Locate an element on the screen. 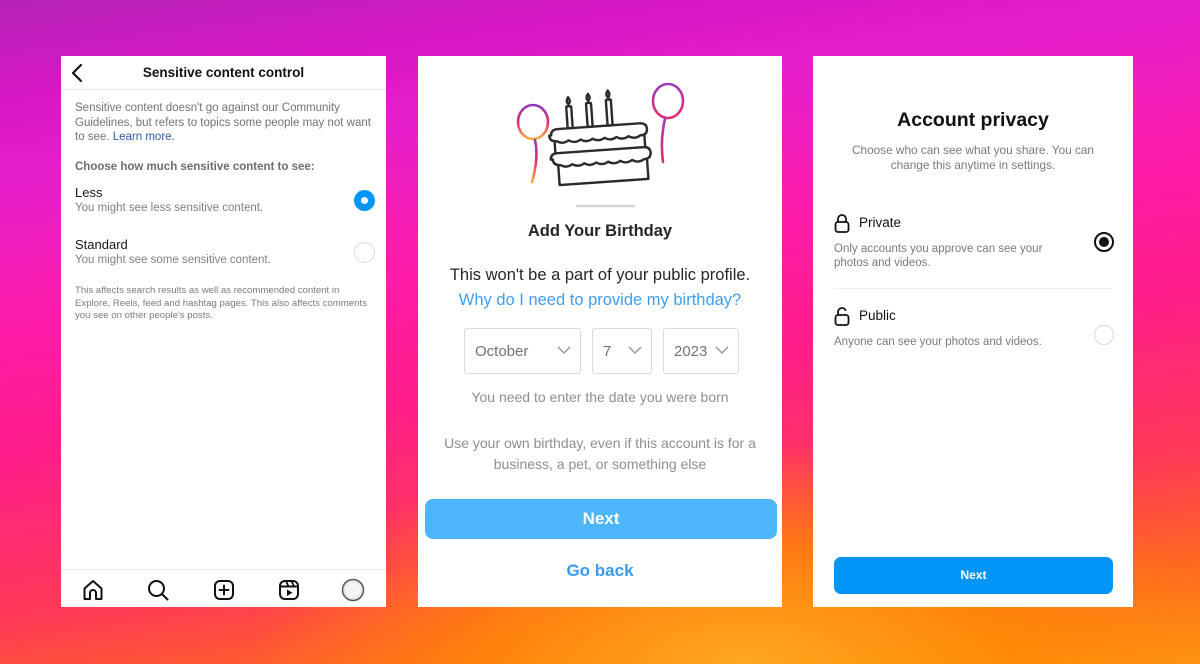 This screenshot has width=1200, height=664. radio-less-selected is located at coordinates (364, 200).